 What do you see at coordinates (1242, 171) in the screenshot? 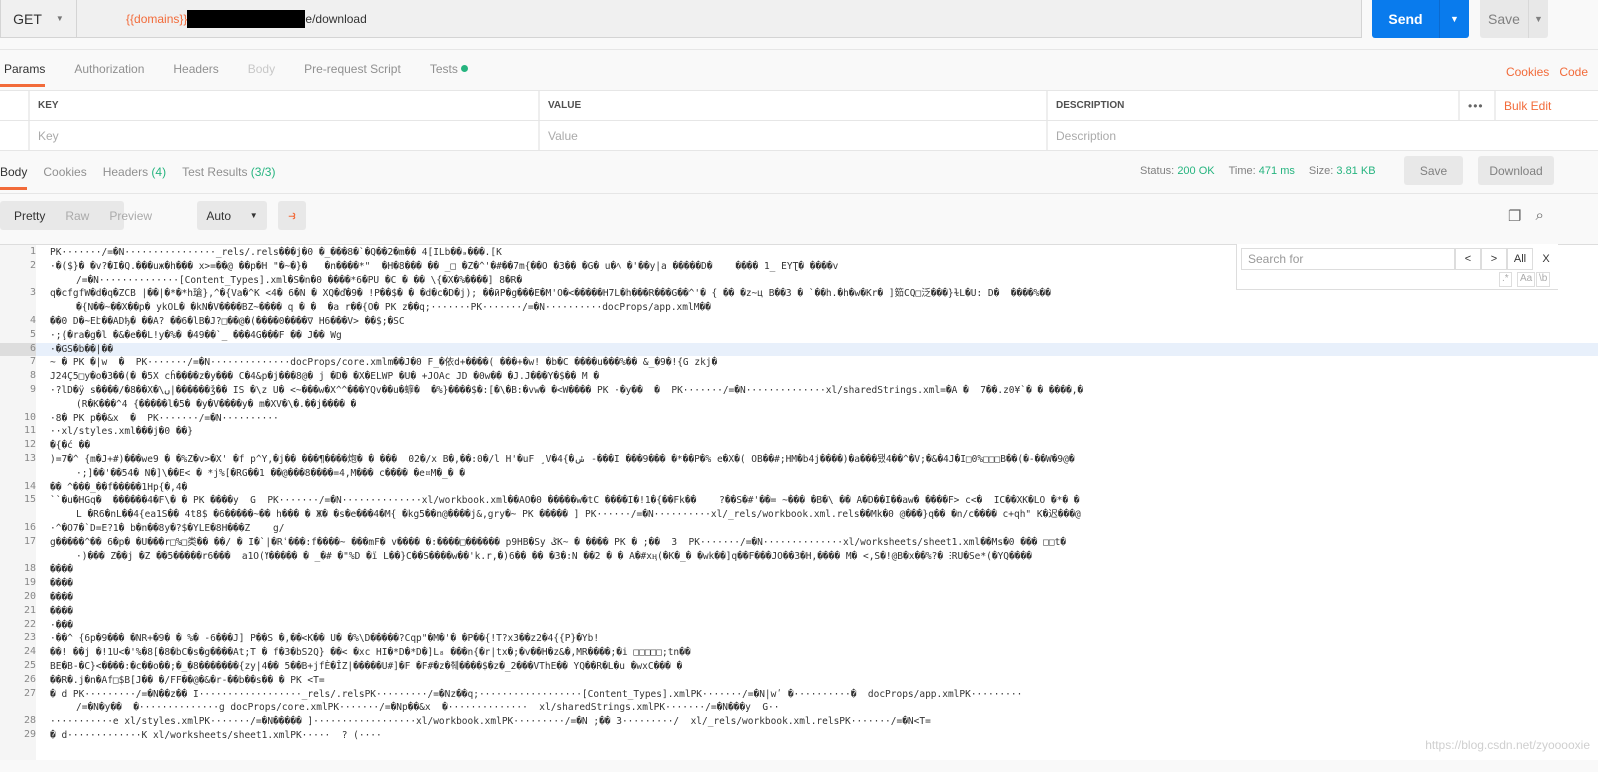
I see `time-label: Time:` at bounding box center [1242, 171].